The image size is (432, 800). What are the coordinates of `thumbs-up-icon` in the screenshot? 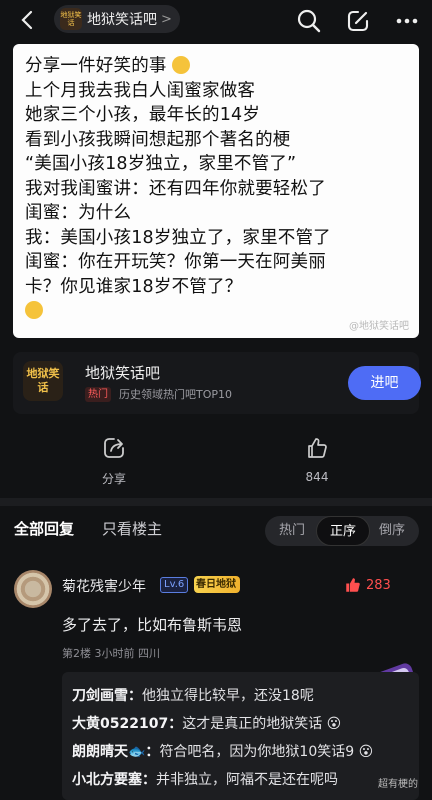 It's located at (317, 448).